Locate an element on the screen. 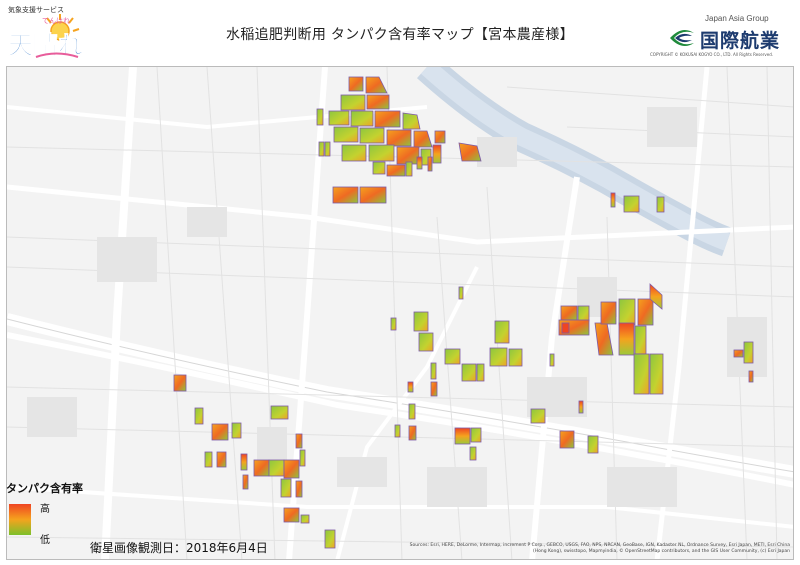 This screenshot has width=800, height=565. brand-logo-caption: てんはれ is located at coordinates (56, 21).